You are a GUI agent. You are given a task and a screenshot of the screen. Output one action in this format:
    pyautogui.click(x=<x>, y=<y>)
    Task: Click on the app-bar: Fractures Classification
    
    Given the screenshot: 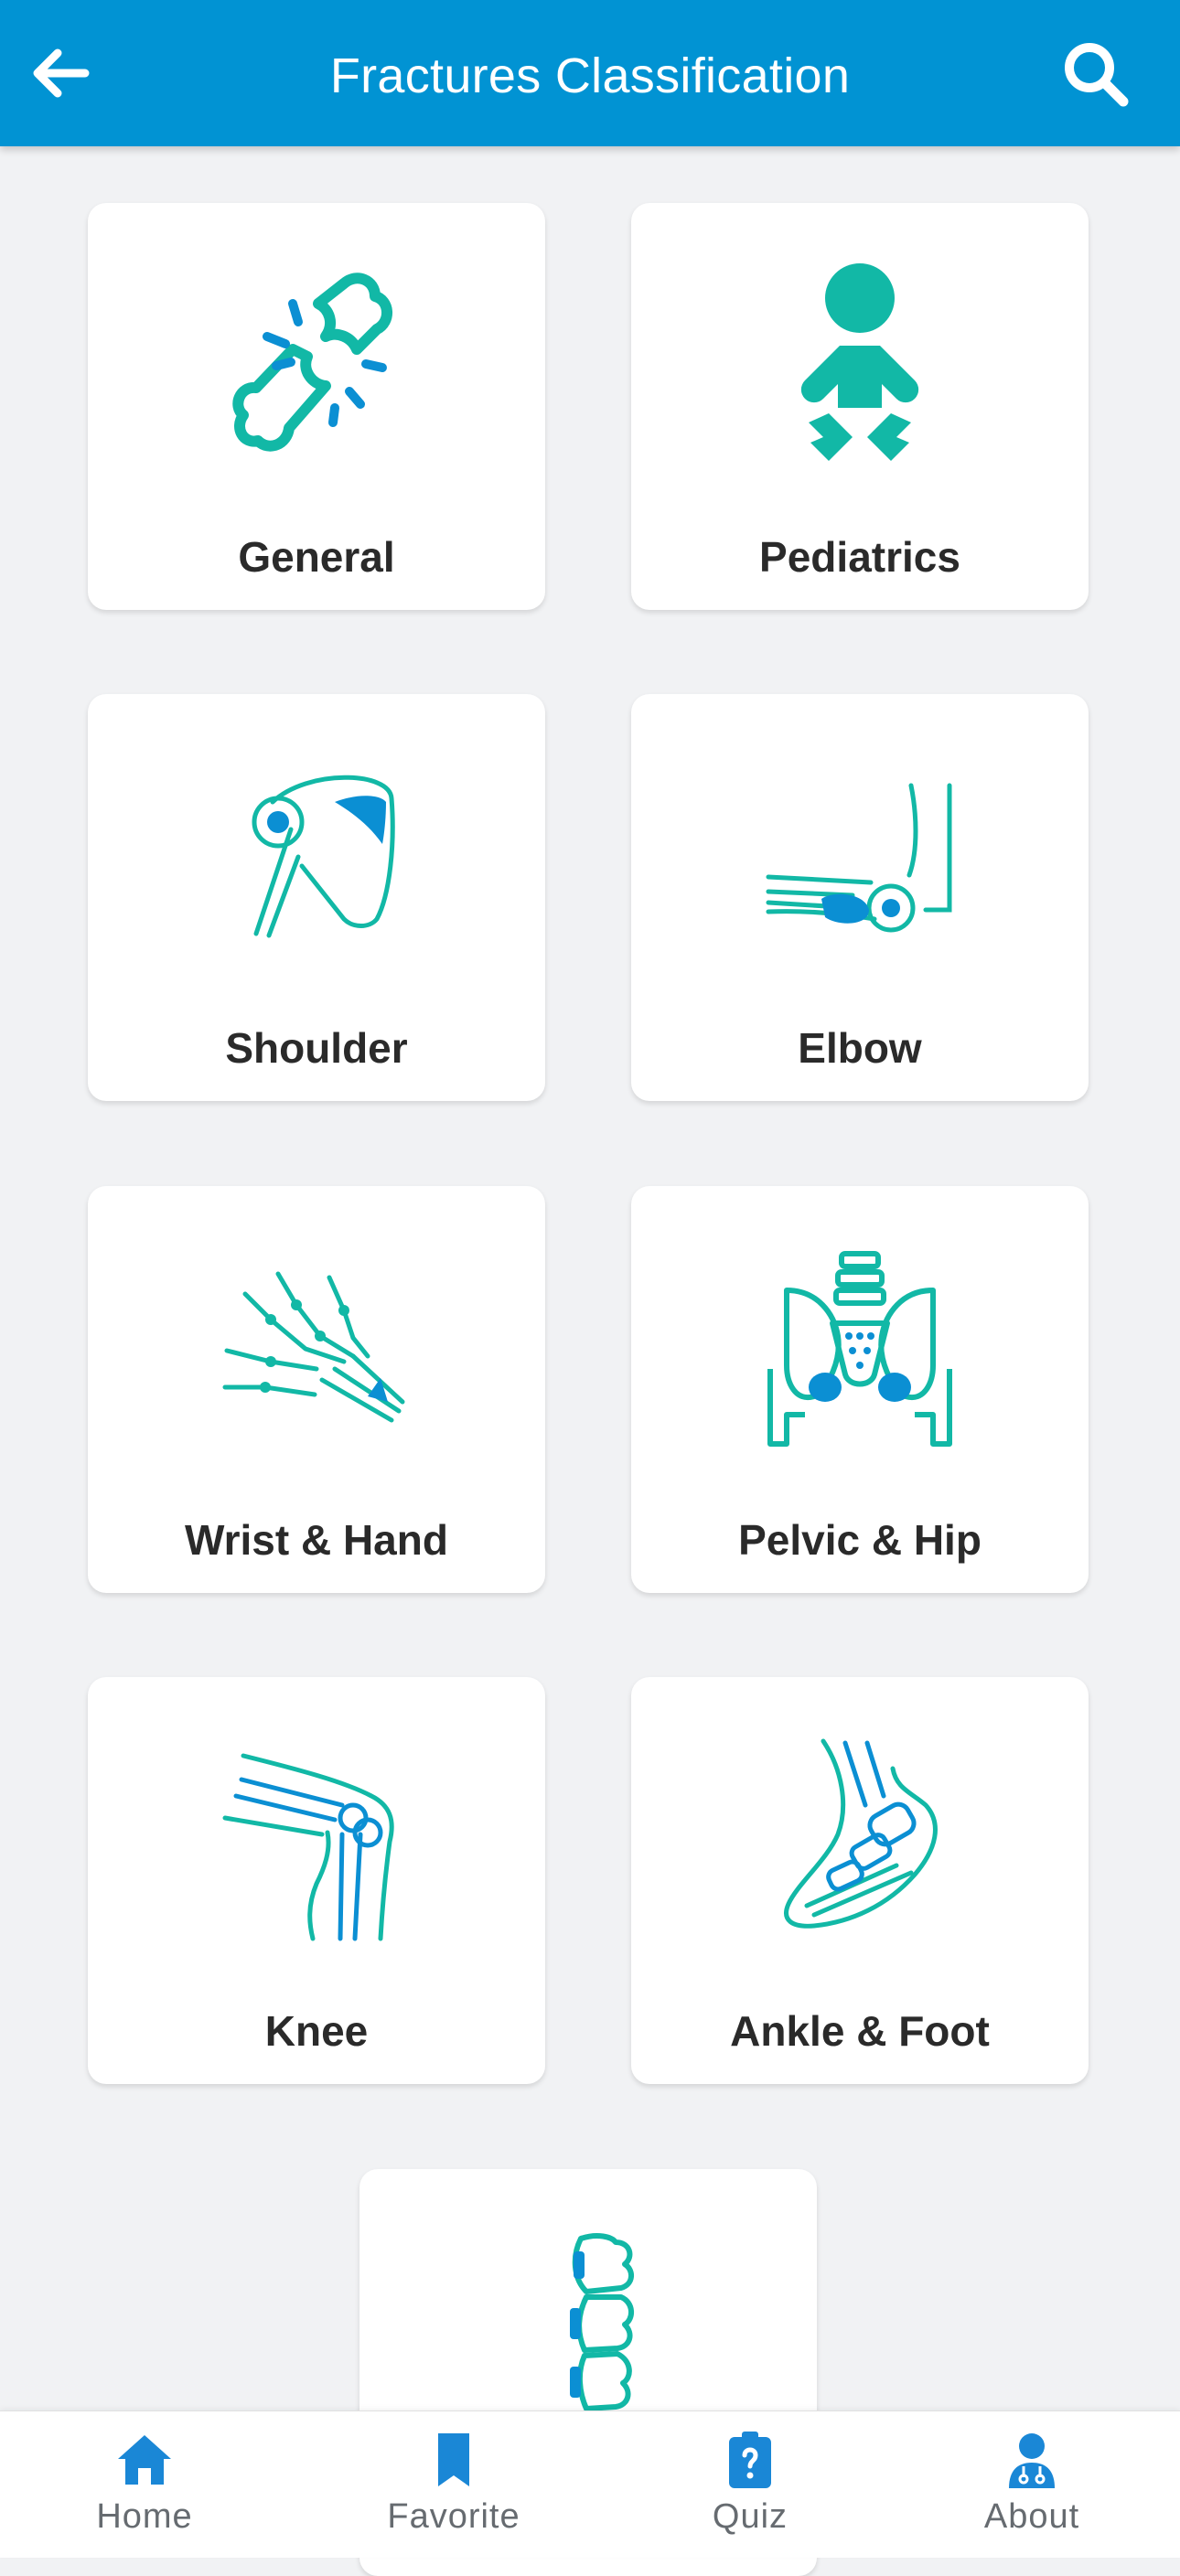 What is the action you would take?
    pyautogui.click(x=590, y=73)
    